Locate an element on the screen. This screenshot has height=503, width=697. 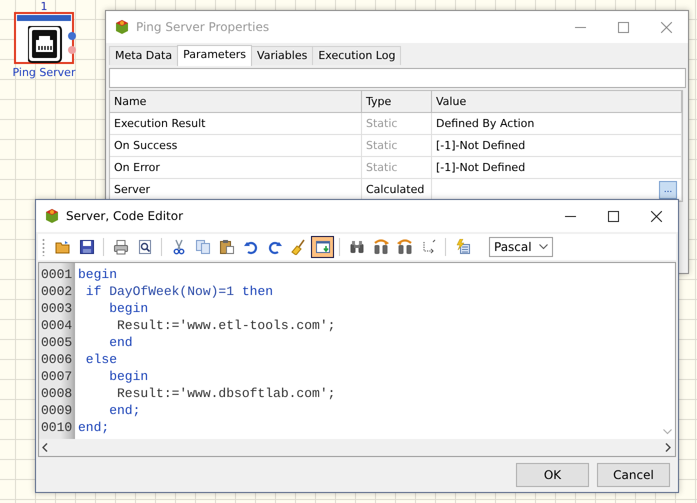
paste-icon is located at coordinates (226, 247).